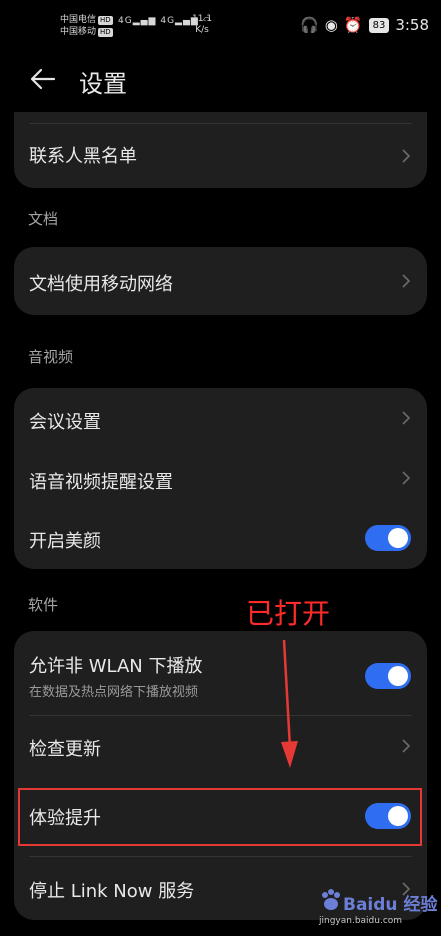 Image resolution: width=441 pixels, height=936 pixels. I want to click on beauty-toggle, so click(388, 538).